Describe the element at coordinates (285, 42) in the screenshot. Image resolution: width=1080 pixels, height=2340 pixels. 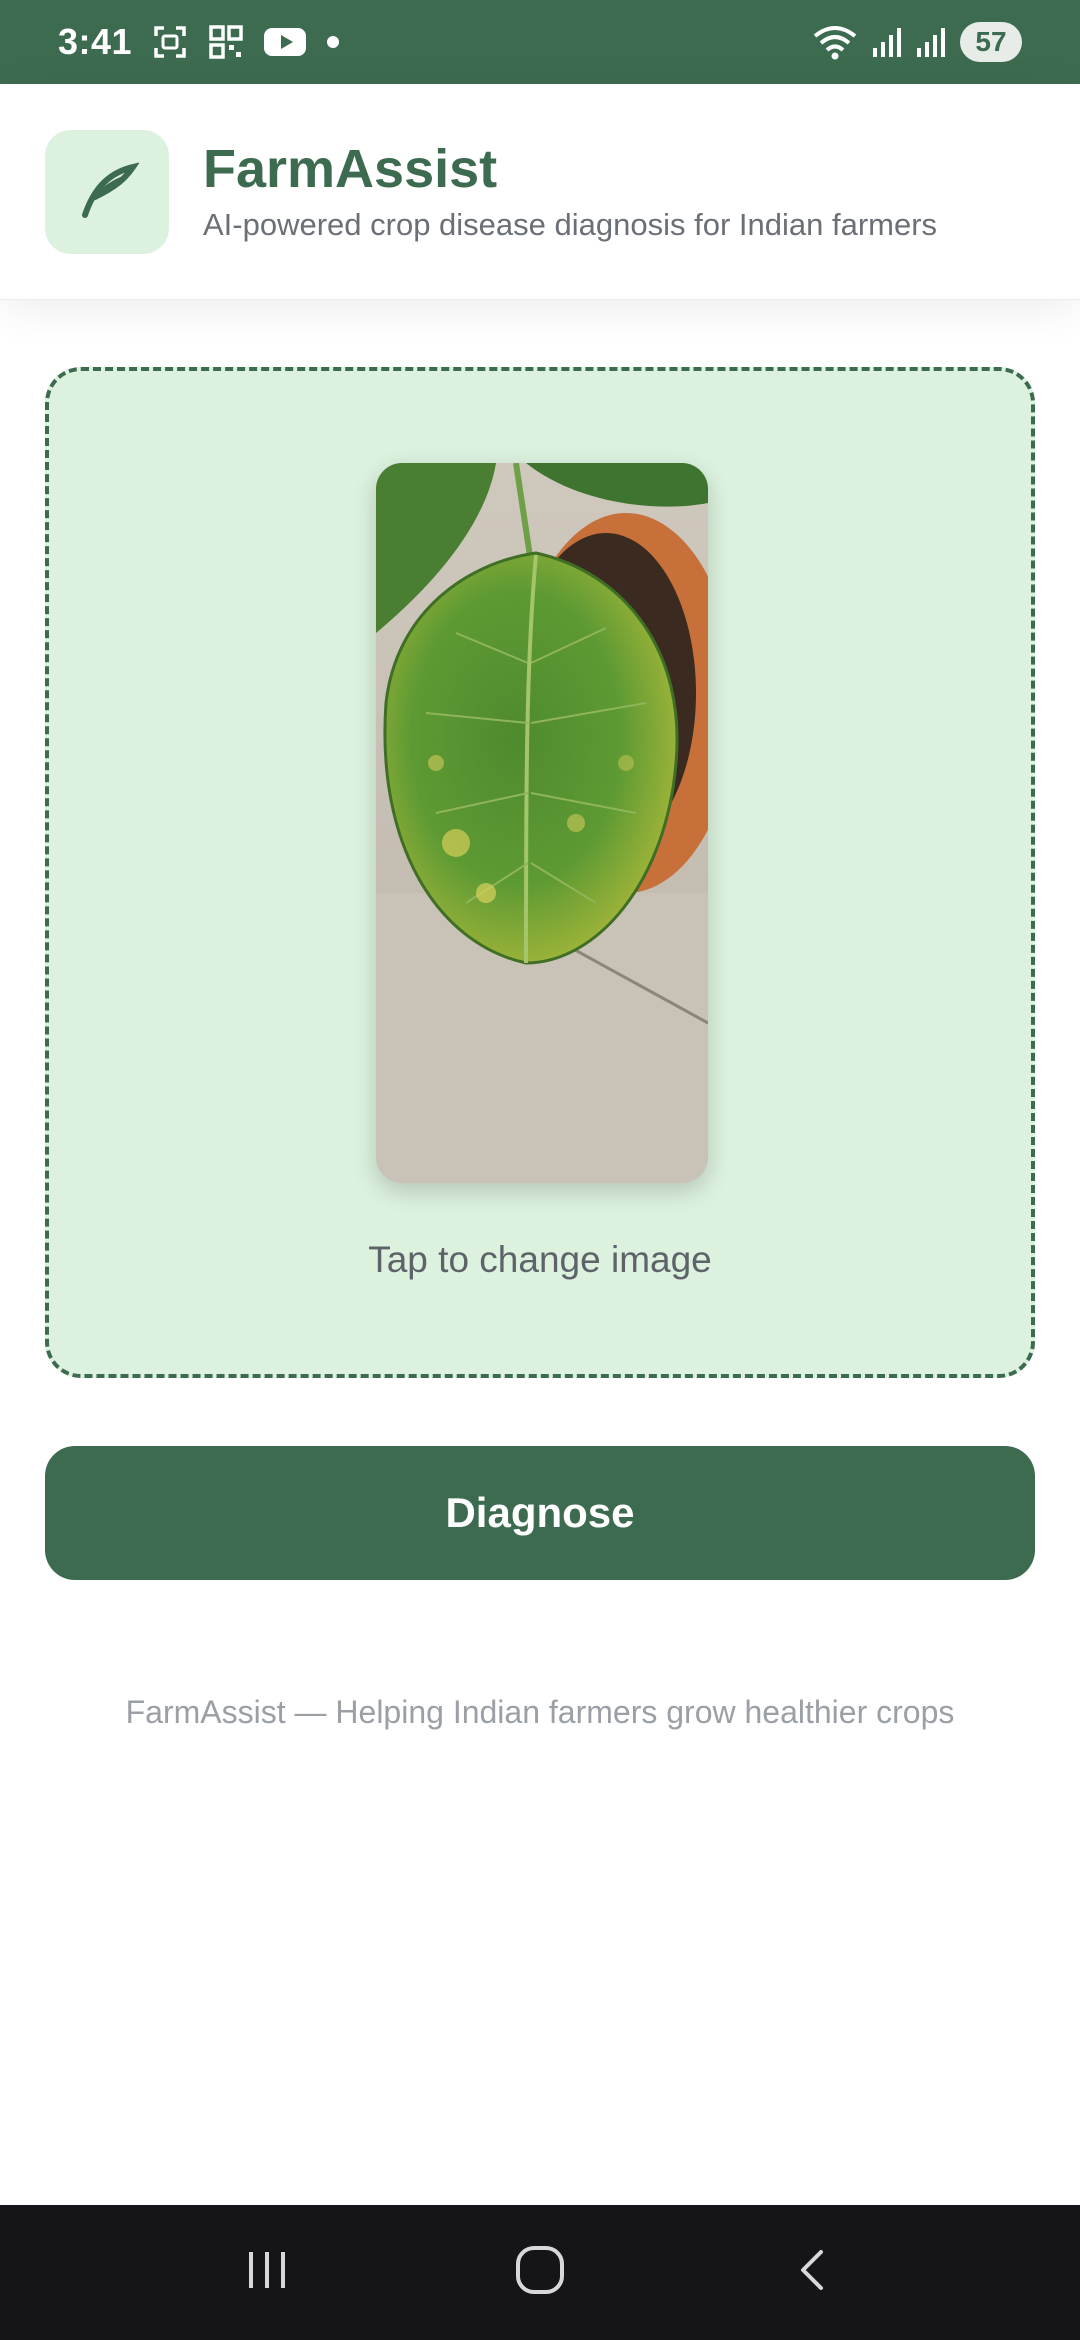
I see `youtube-icon` at that location.